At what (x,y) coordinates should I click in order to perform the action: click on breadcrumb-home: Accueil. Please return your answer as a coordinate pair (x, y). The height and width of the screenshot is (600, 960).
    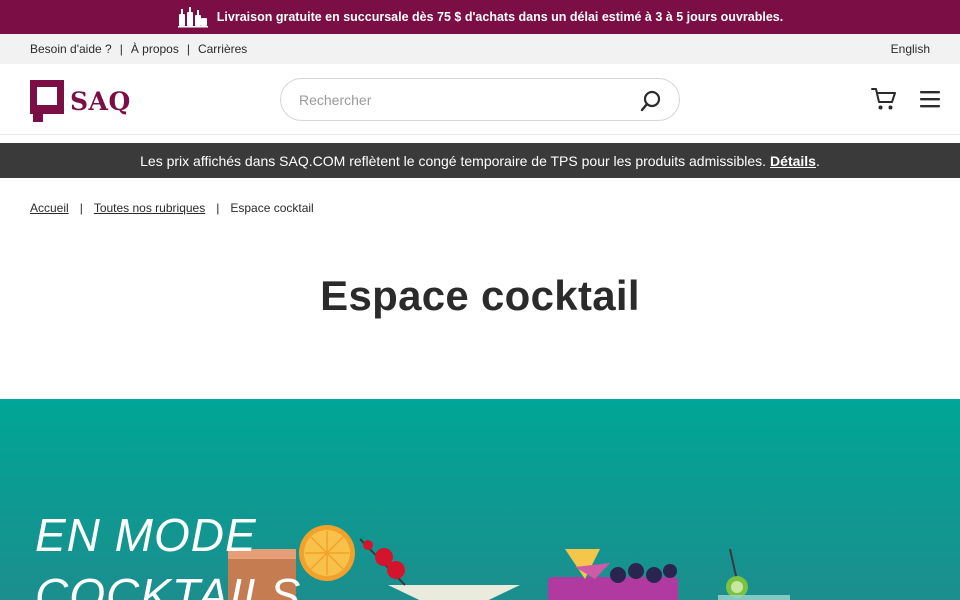
    Looking at the image, I should click on (49, 208).